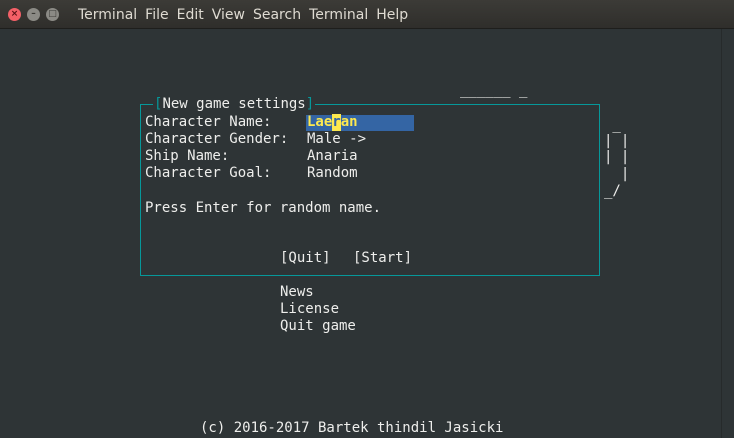 This screenshot has width=734, height=438. I want to click on hint-text: Press Enter for random name., so click(263, 208).